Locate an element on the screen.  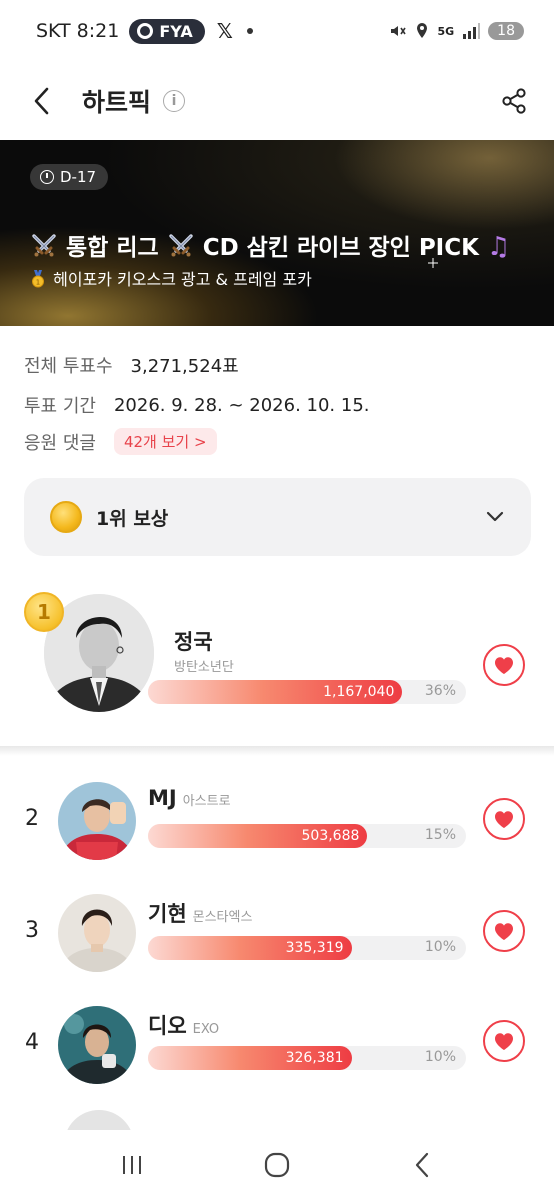
vote-bar: 503,688 15% is located at coordinates (307, 836).